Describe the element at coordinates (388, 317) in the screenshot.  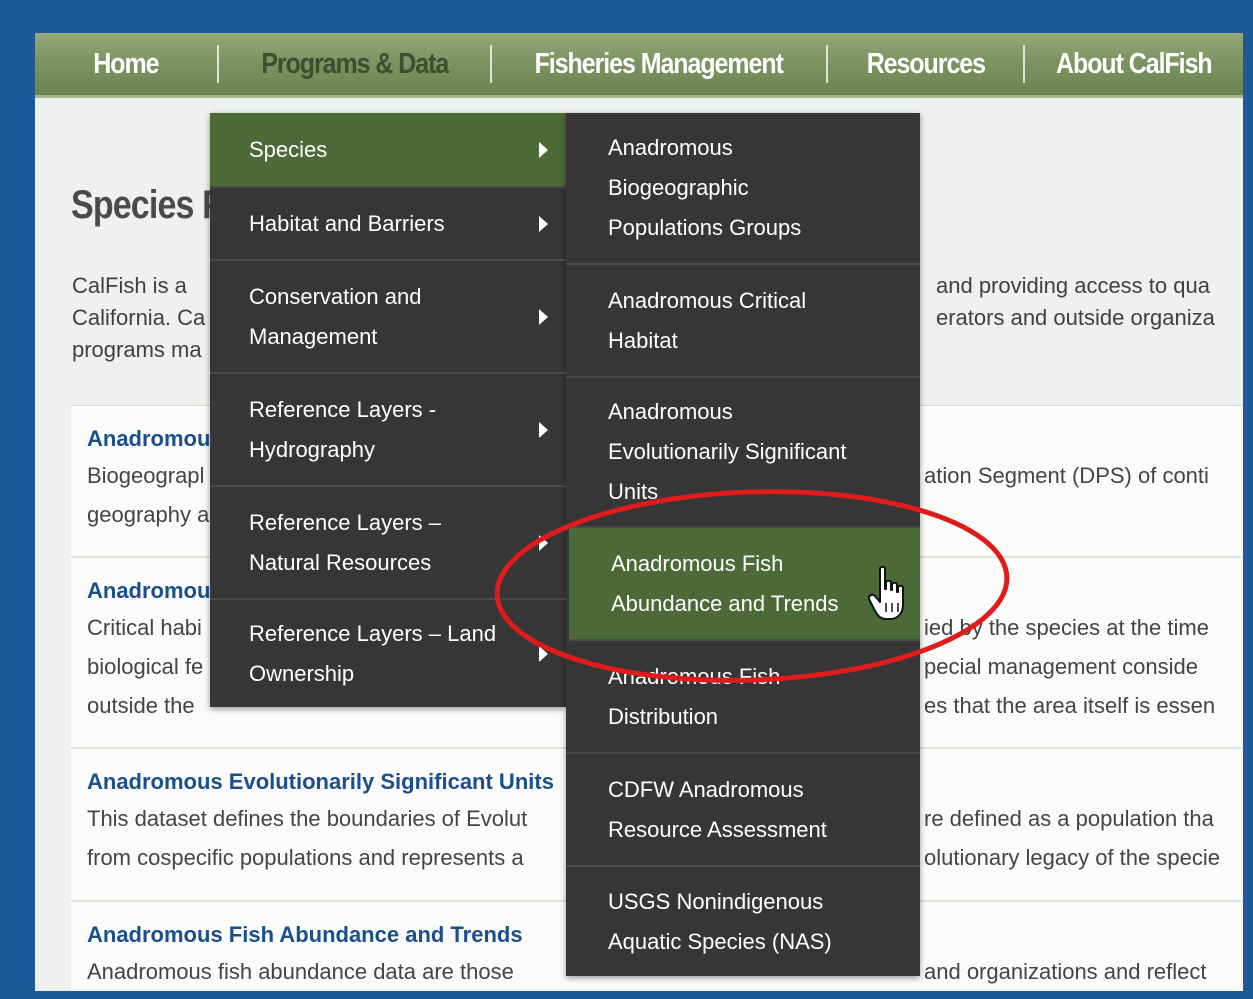
I see `menu-item-conservation-management: Conservation and Management` at that location.